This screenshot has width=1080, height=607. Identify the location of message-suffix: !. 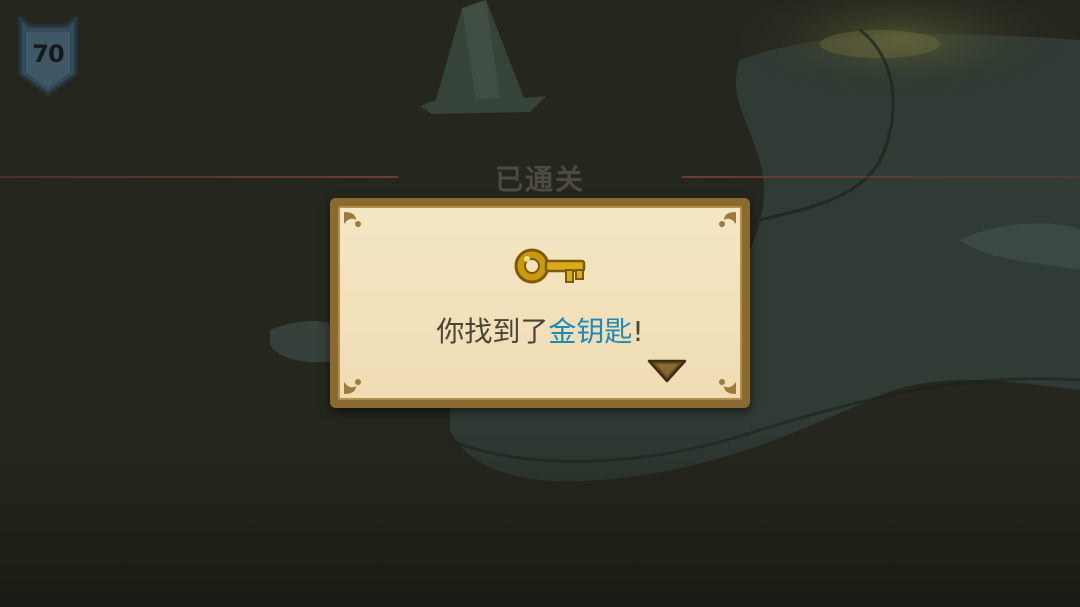
(638, 331).